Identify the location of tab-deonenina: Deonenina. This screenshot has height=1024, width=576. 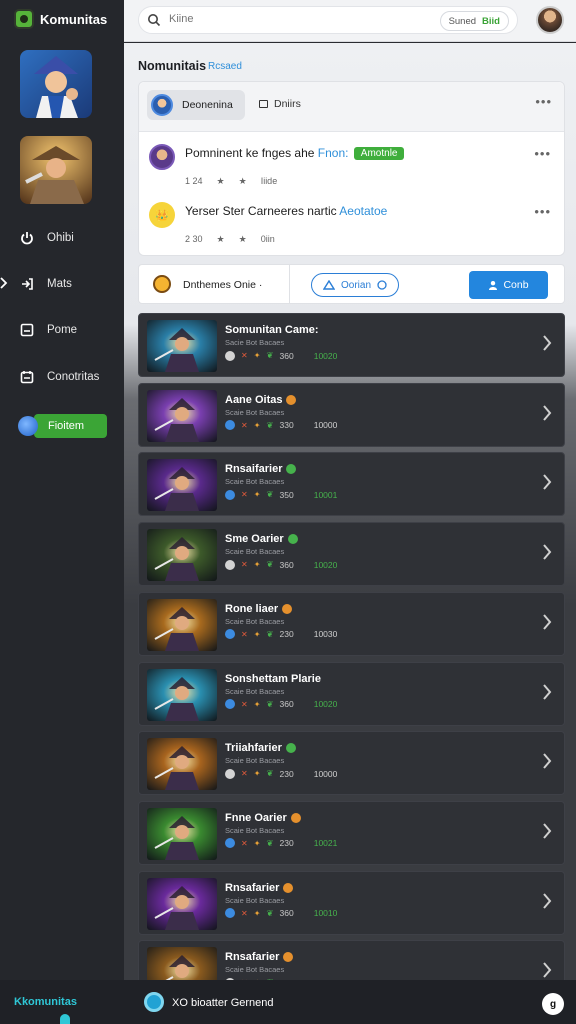
(196, 105).